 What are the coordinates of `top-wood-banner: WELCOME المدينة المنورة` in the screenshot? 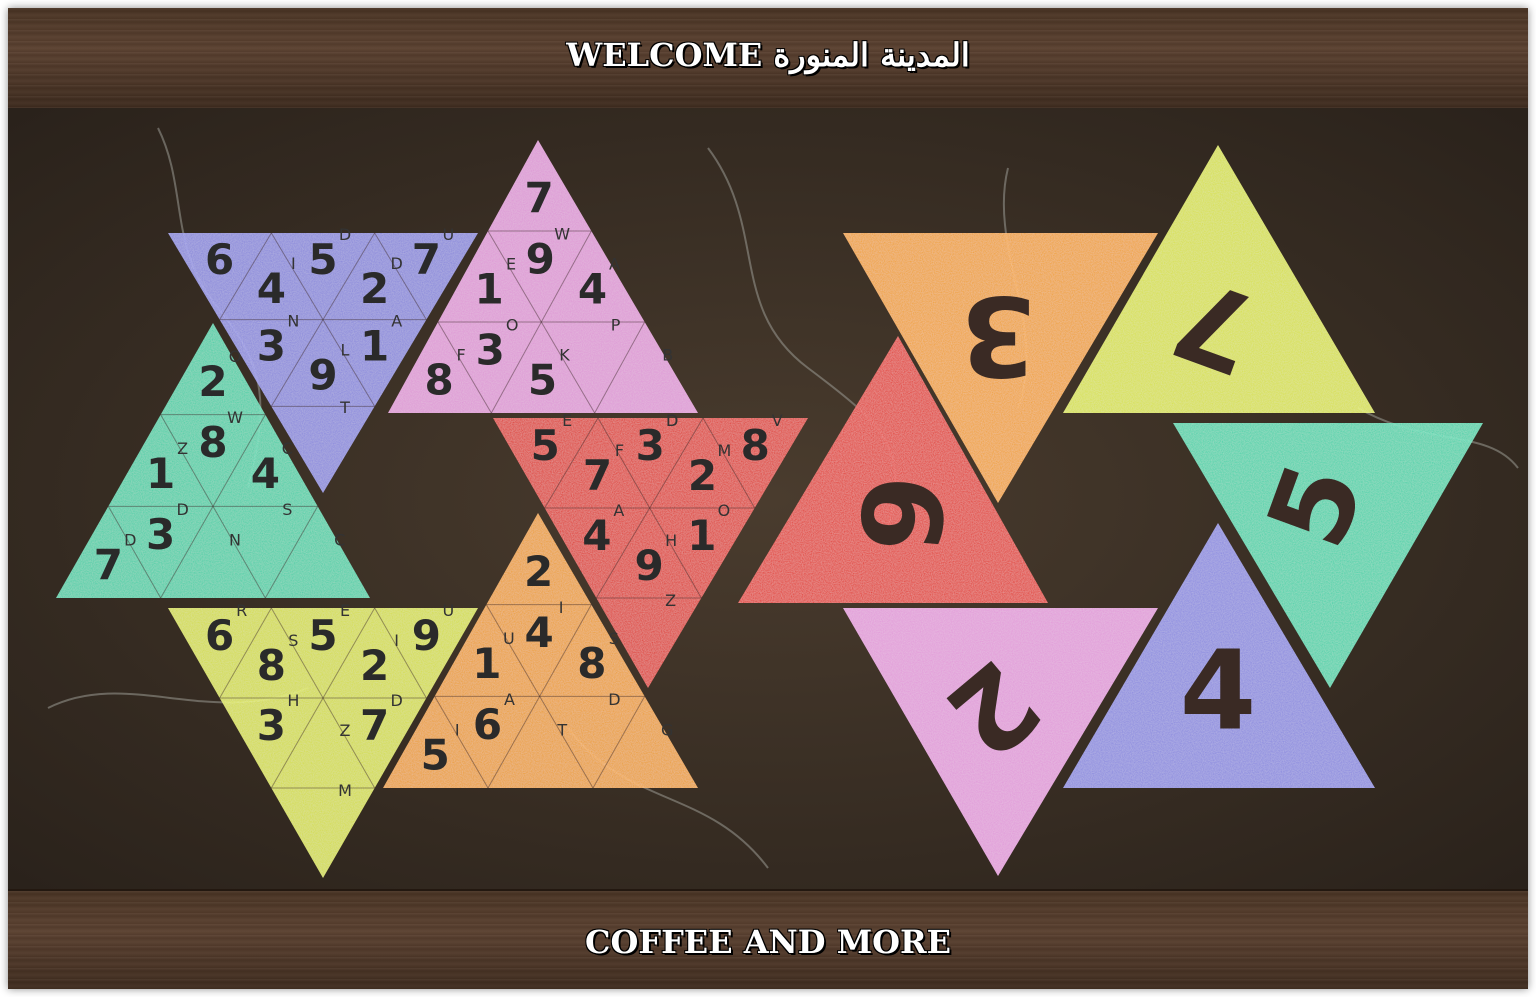 It's located at (768, 59).